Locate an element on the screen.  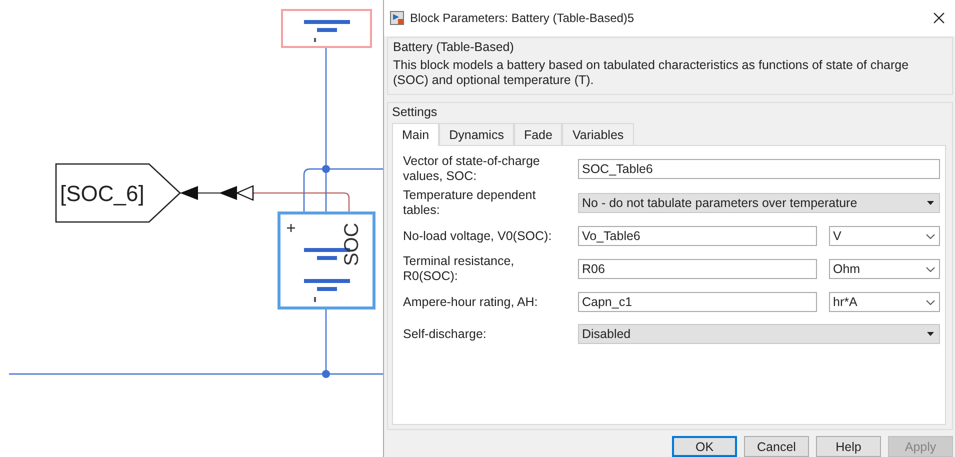
battery-block: SOC is located at coordinates (327, 261).